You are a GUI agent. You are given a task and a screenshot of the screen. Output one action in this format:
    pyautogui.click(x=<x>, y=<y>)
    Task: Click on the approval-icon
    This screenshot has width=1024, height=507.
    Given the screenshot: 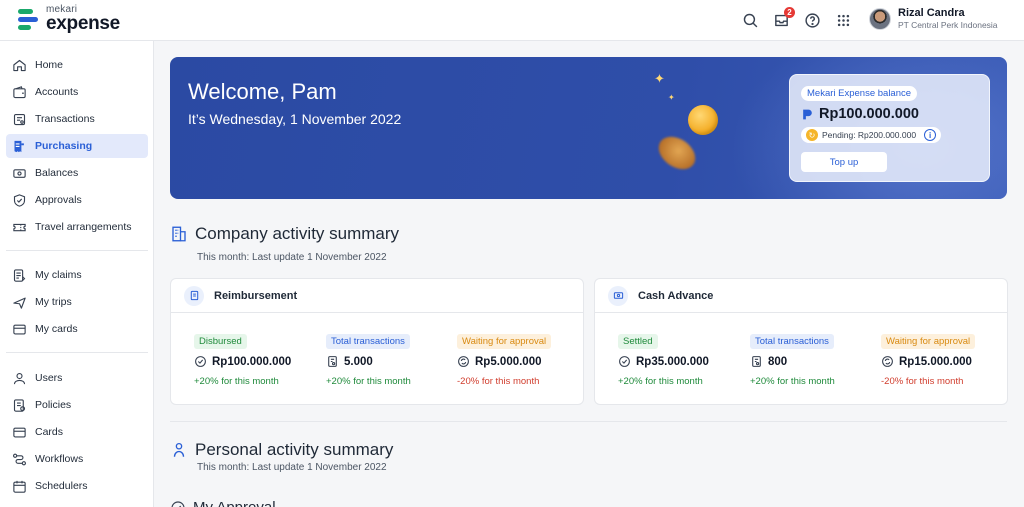 What is the action you would take?
    pyautogui.click(x=178, y=503)
    